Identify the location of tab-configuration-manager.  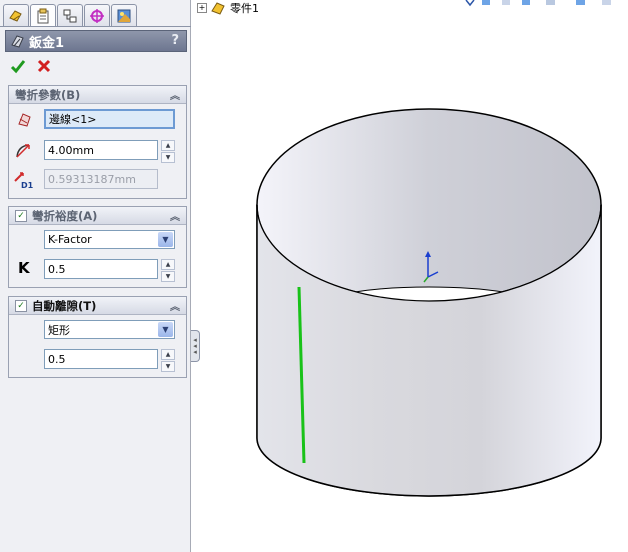
(70, 15).